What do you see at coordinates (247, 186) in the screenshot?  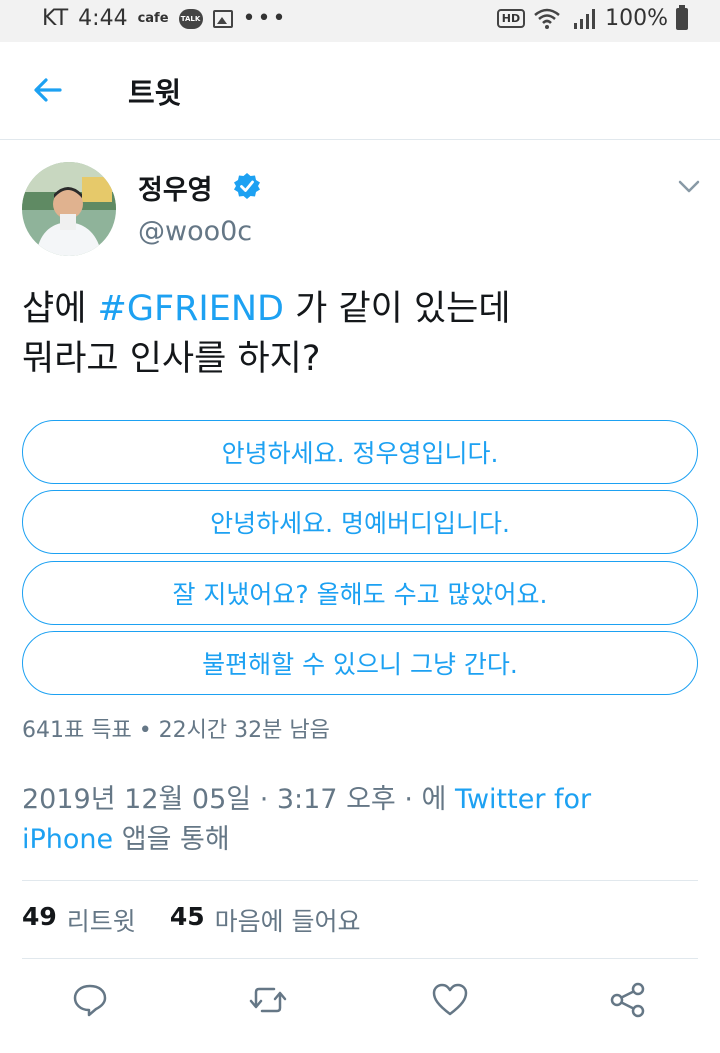 I see `verified-badge-icon` at bounding box center [247, 186].